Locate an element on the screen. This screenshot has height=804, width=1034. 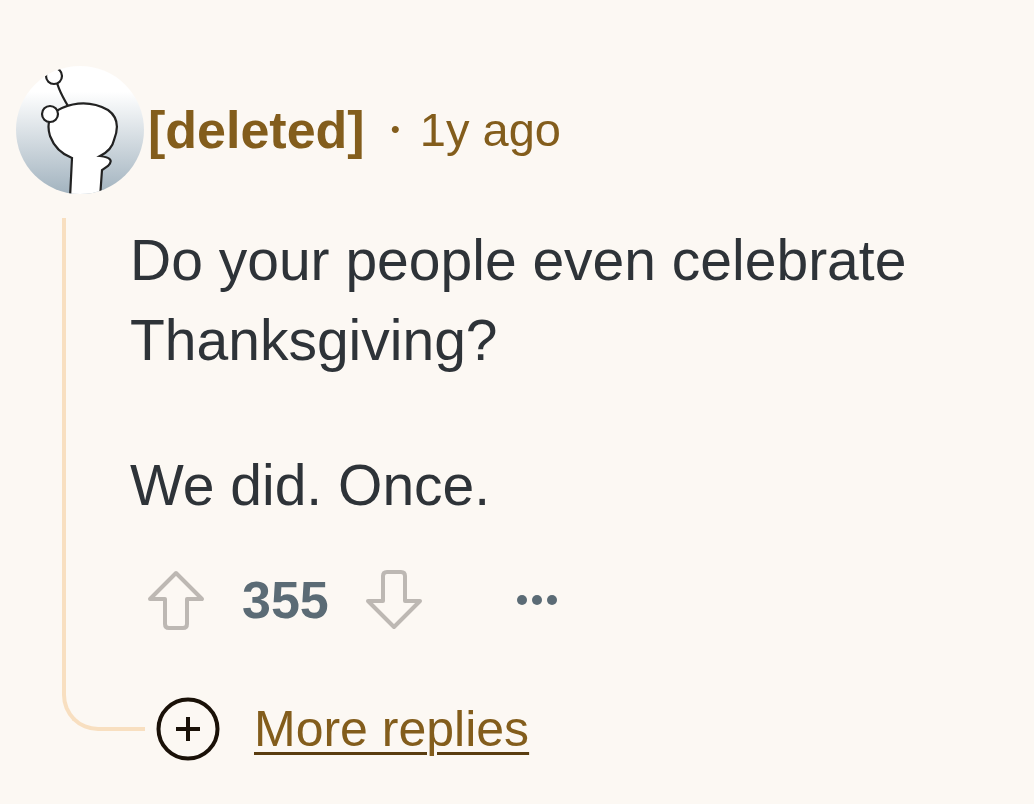
arrow-down-icon is located at coordinates (393, 600).